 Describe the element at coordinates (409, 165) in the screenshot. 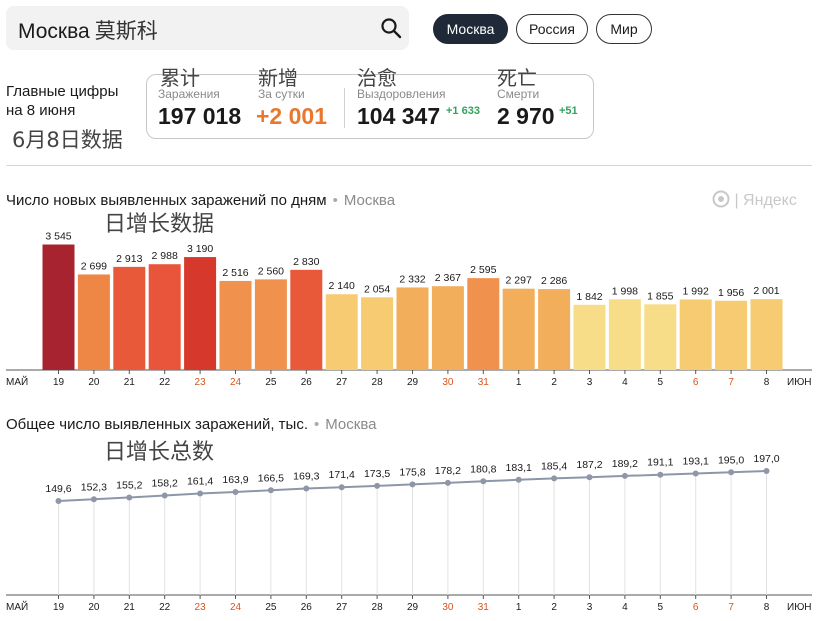

I see `section-divider` at that location.